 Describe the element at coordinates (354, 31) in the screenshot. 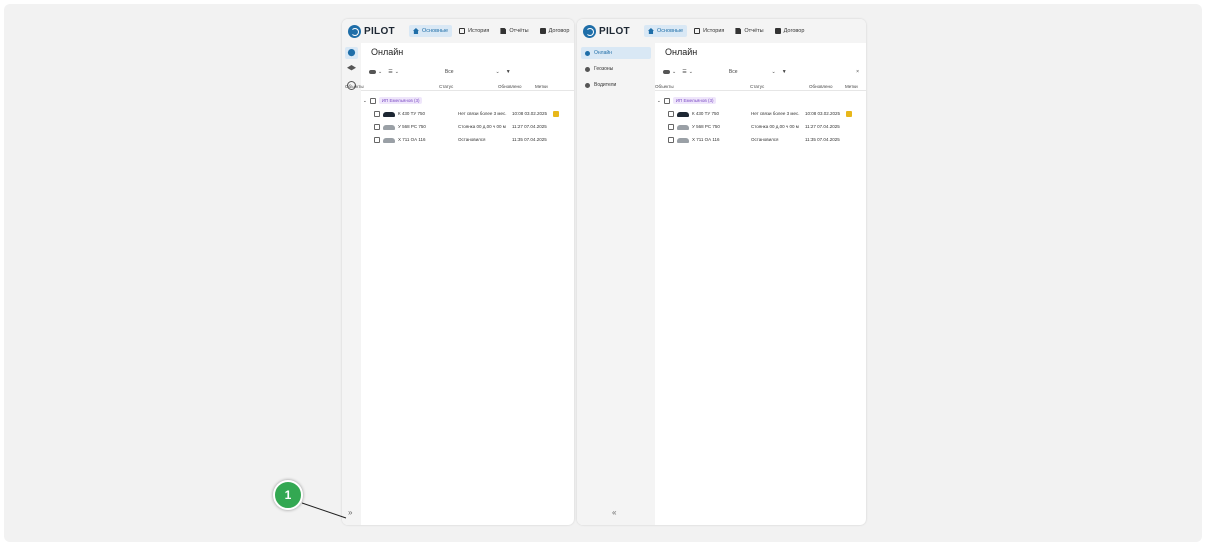

I see `logo-icon` at that location.